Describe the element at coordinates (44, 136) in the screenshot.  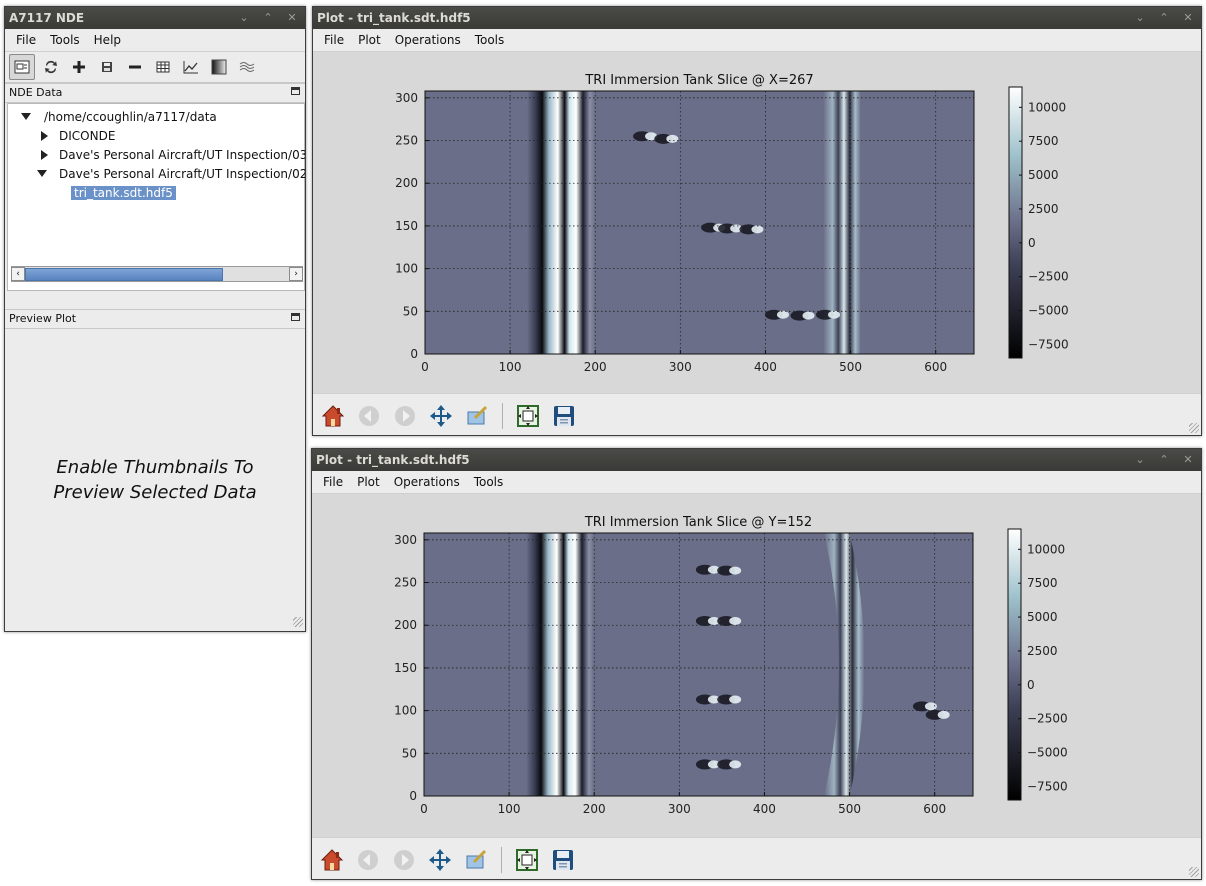
I see `expand-diconde-icon` at that location.